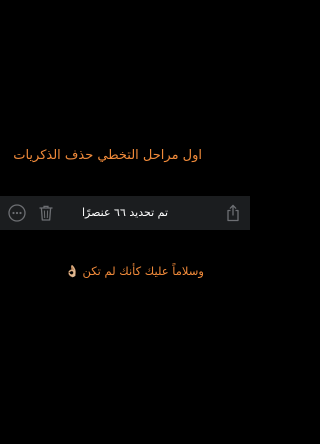 The height and width of the screenshot is (444, 320). What do you see at coordinates (143, 271) in the screenshot?
I see `caption-bottom-text: وسلاماً عليك كأنك لم تكن` at bounding box center [143, 271].